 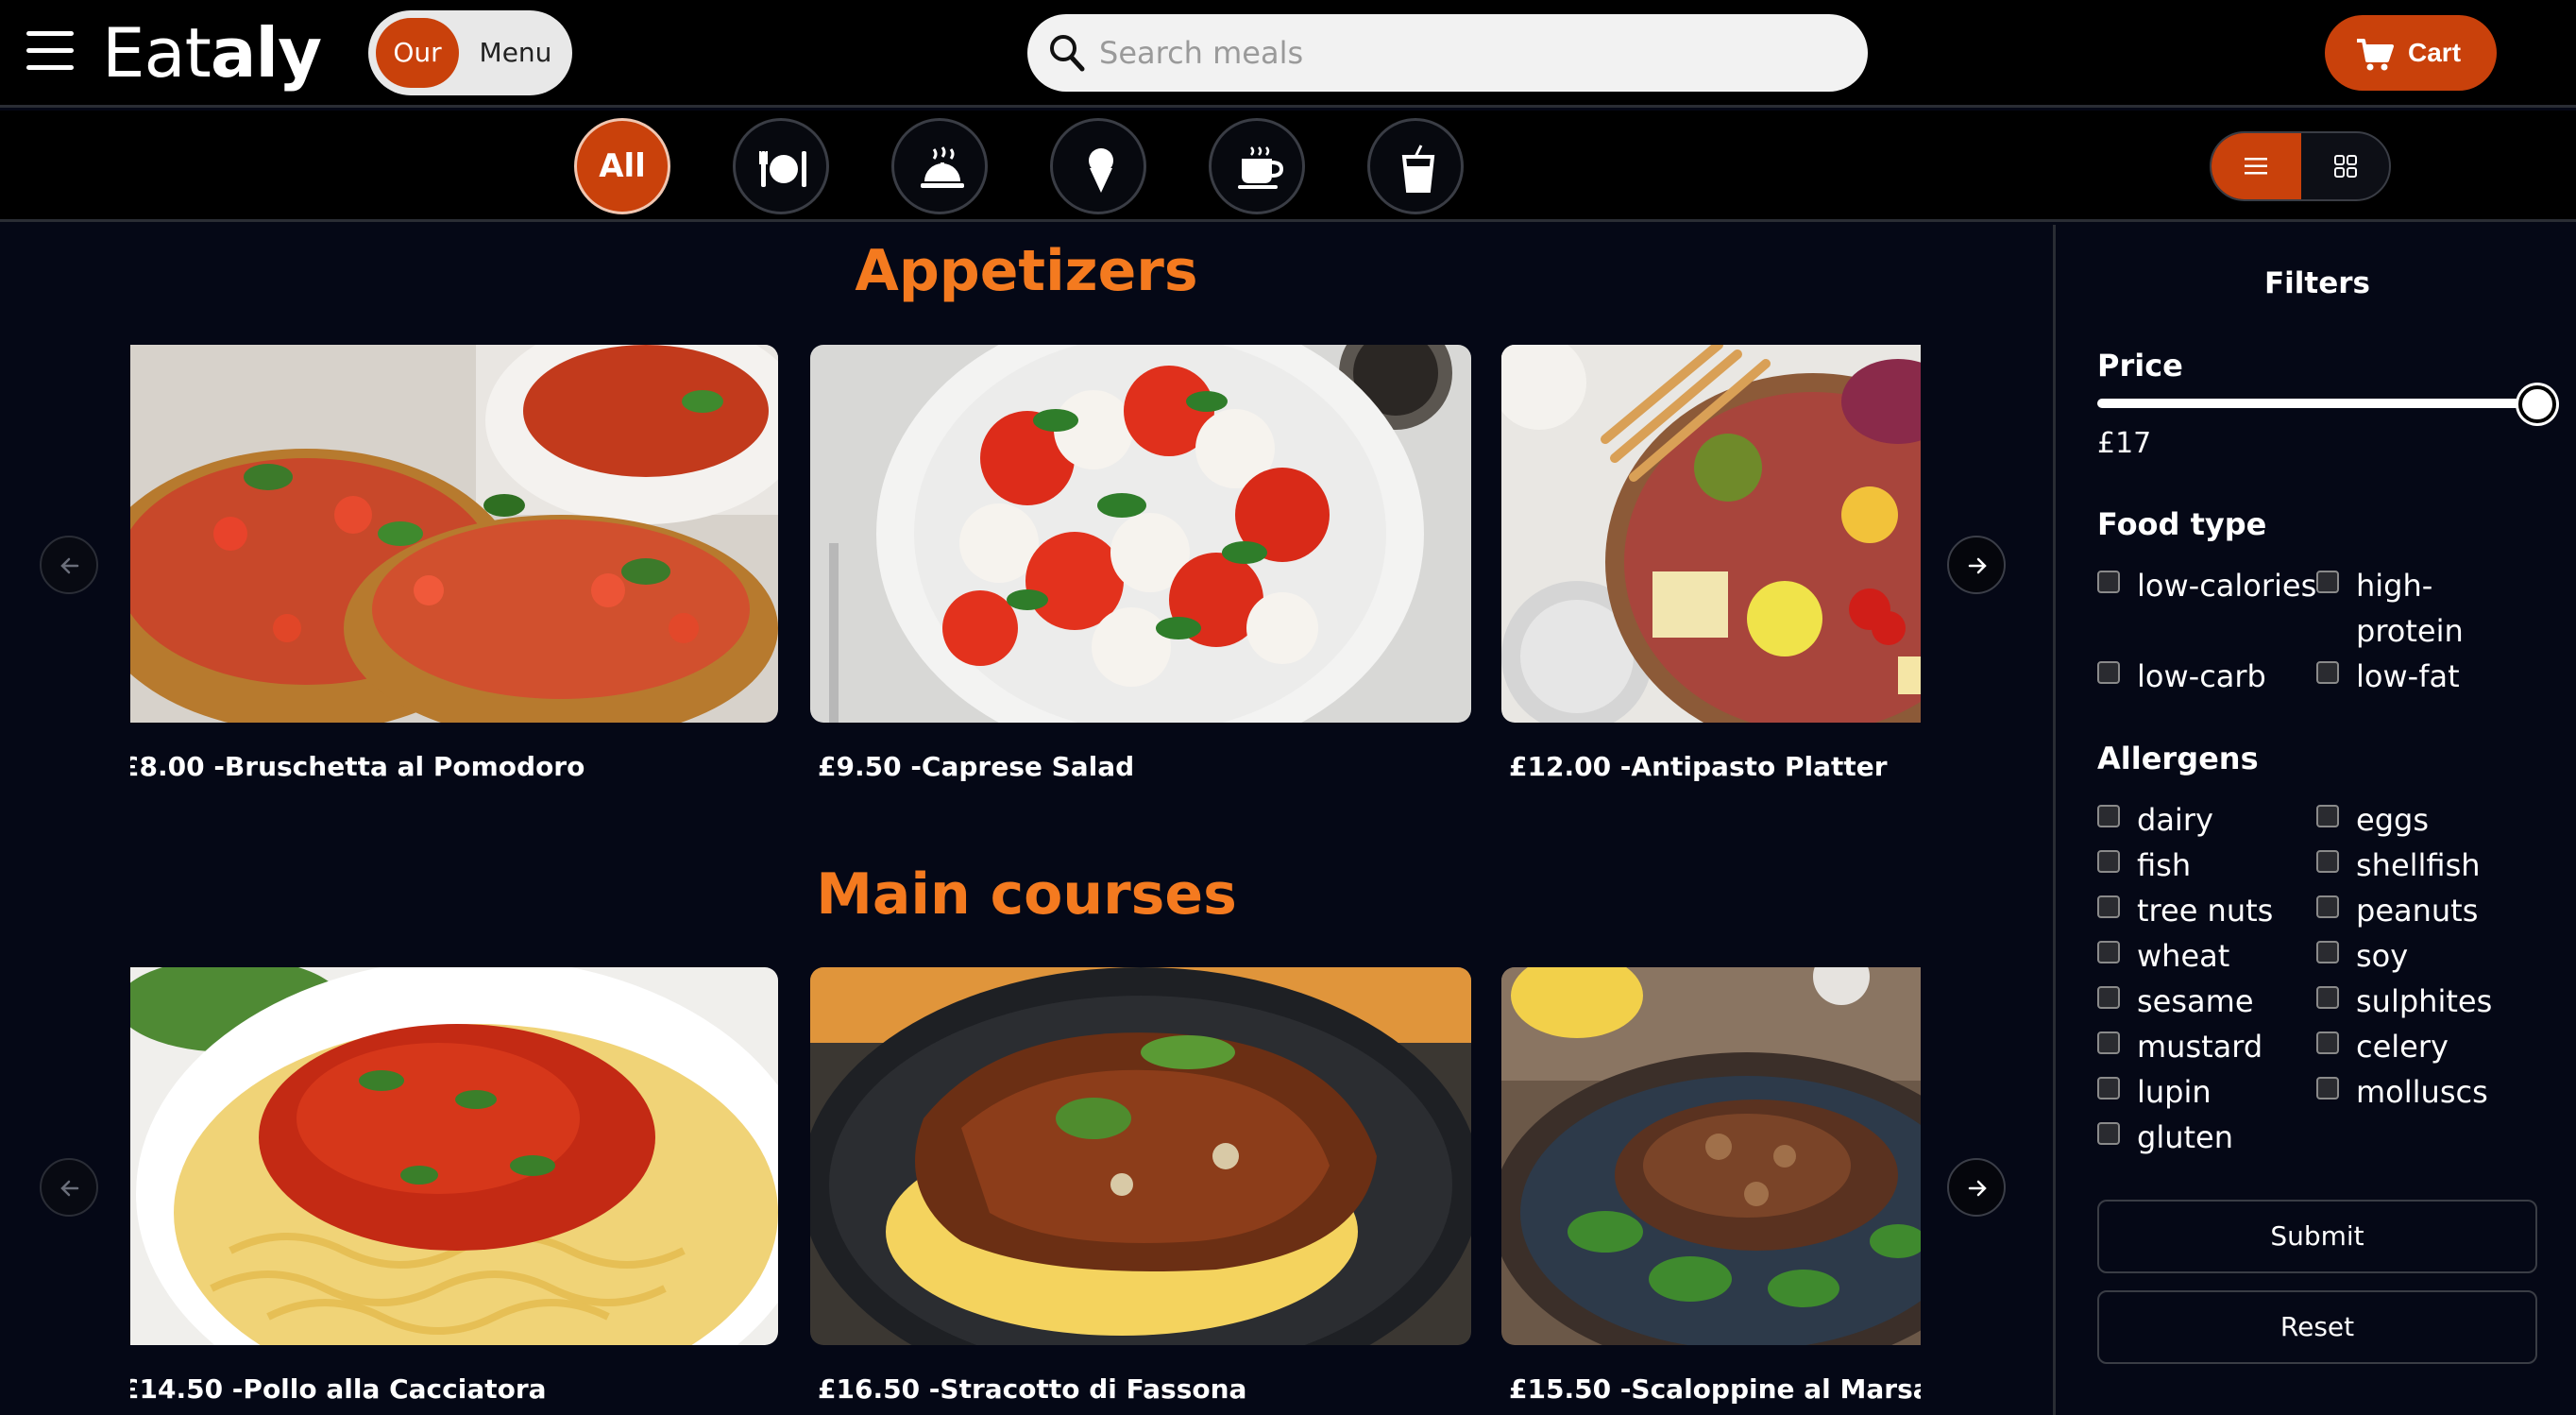 I want to click on main-courses-next-arrow, so click(x=1976, y=1187).